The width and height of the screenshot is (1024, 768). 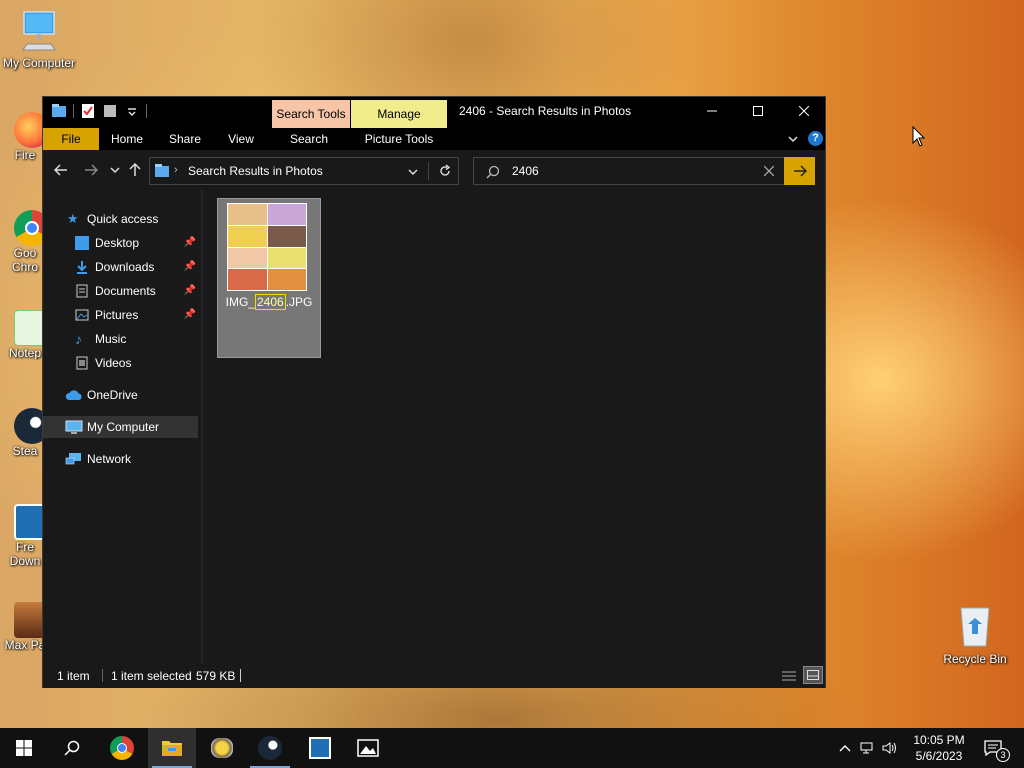 I want to click on explorer-icon, so click(x=59, y=110).